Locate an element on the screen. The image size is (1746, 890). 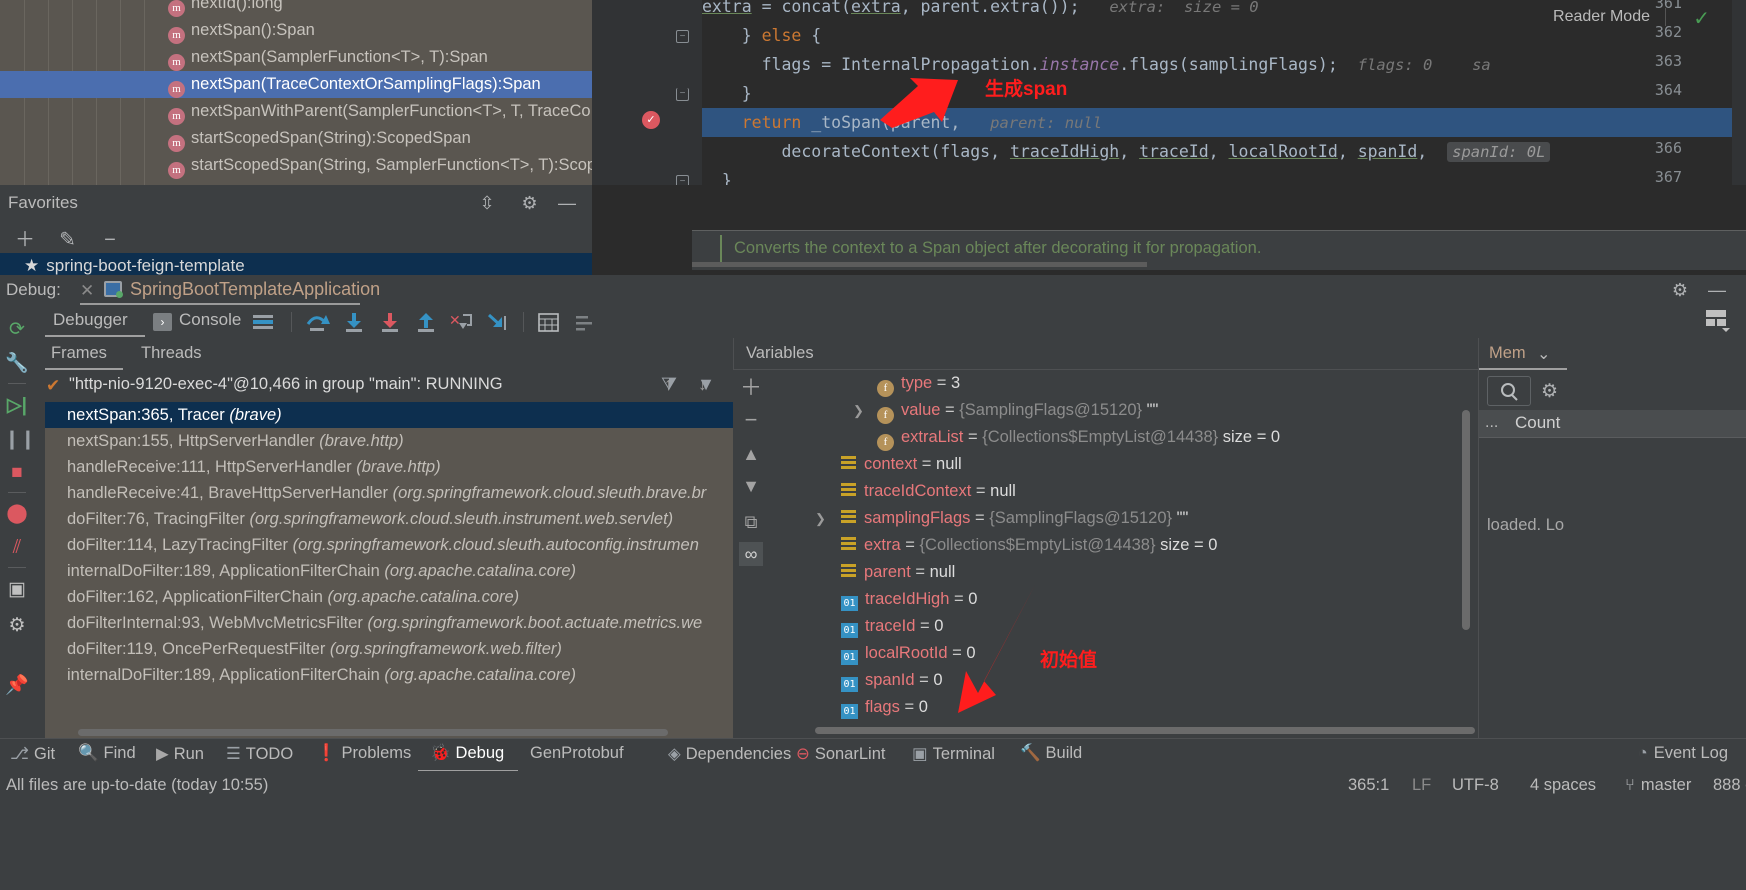
tab-frames: Frames is located at coordinates (79, 353).